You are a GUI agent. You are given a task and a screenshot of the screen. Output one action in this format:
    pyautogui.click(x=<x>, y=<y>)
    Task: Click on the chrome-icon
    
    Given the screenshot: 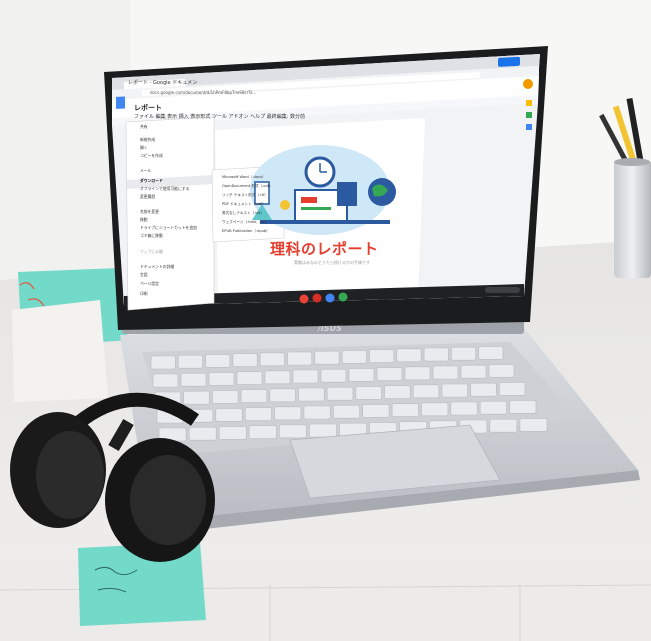 What is the action you would take?
    pyautogui.click(x=304, y=299)
    